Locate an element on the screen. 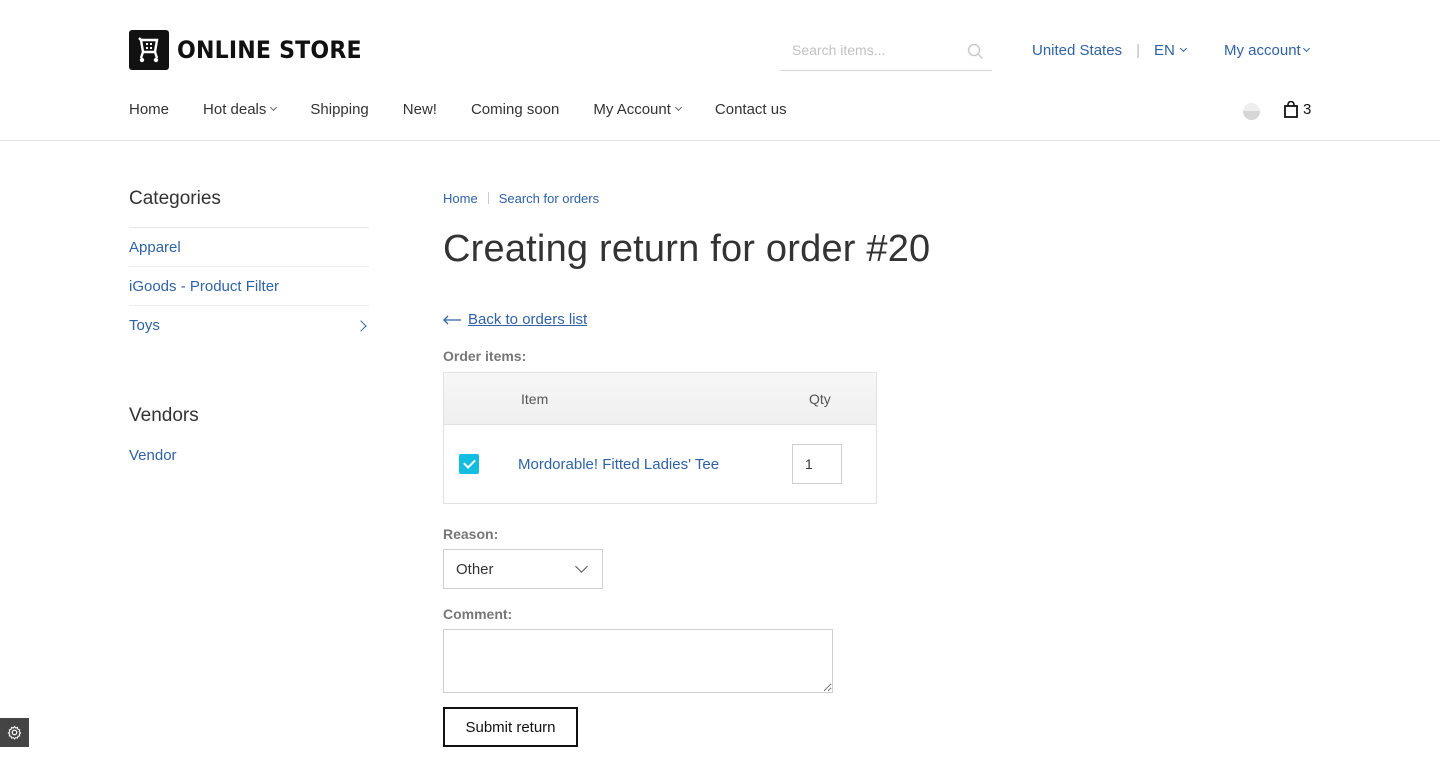 The image size is (1440, 758). nav-label: Home is located at coordinates (149, 109).